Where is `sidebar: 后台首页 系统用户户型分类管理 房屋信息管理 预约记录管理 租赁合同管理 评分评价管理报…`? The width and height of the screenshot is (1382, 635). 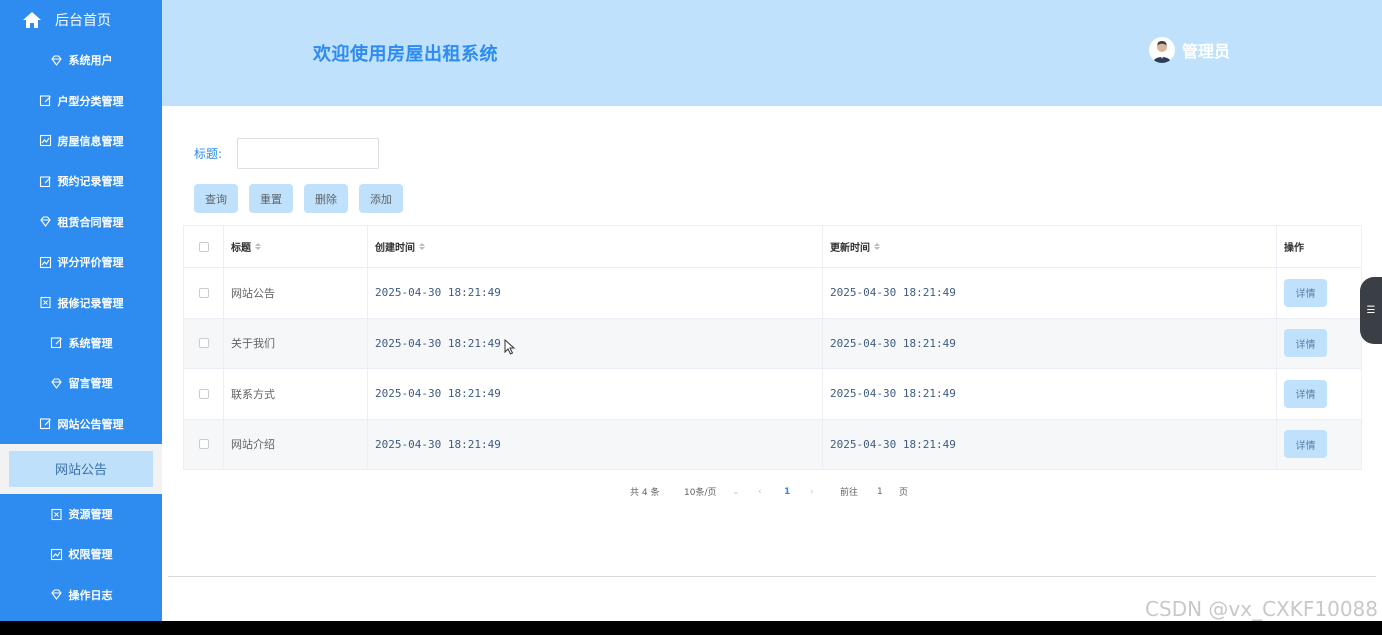 sidebar: 后台首页 系统用户户型分类管理 房屋信息管理 预约记录管理 租赁合同管理 评分评价管理报… is located at coordinates (81, 310).